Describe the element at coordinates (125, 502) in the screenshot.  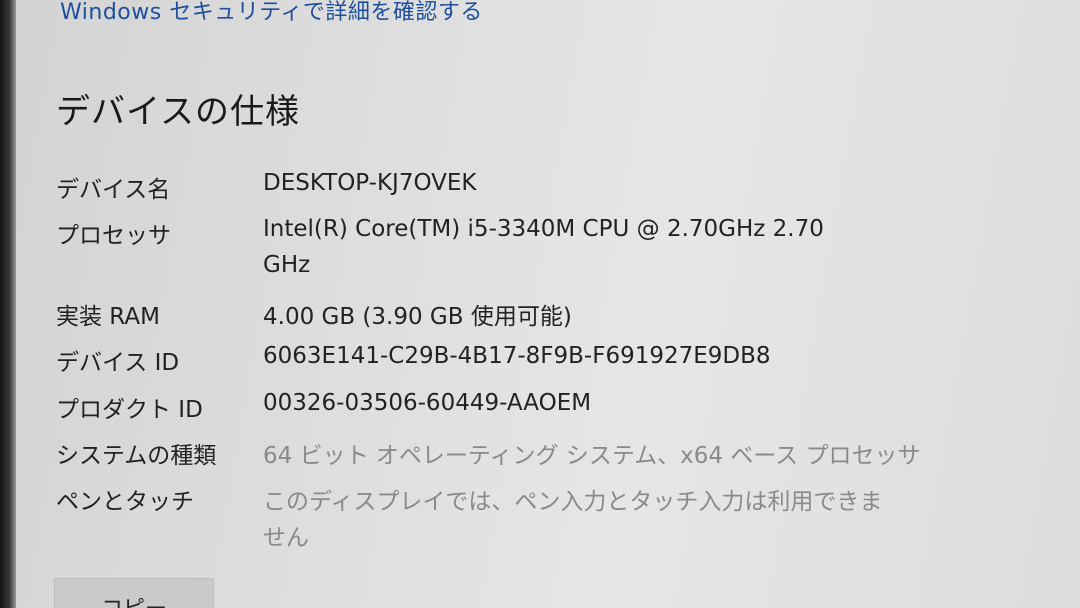
I see `spec-label-pen-touch: ペンとタッチ` at that location.